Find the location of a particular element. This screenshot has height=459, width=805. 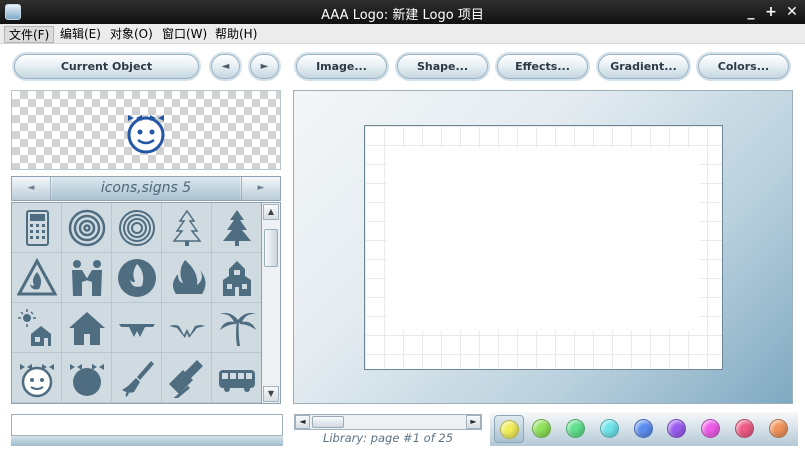

girl-face-preview-icon is located at coordinates (146, 134).